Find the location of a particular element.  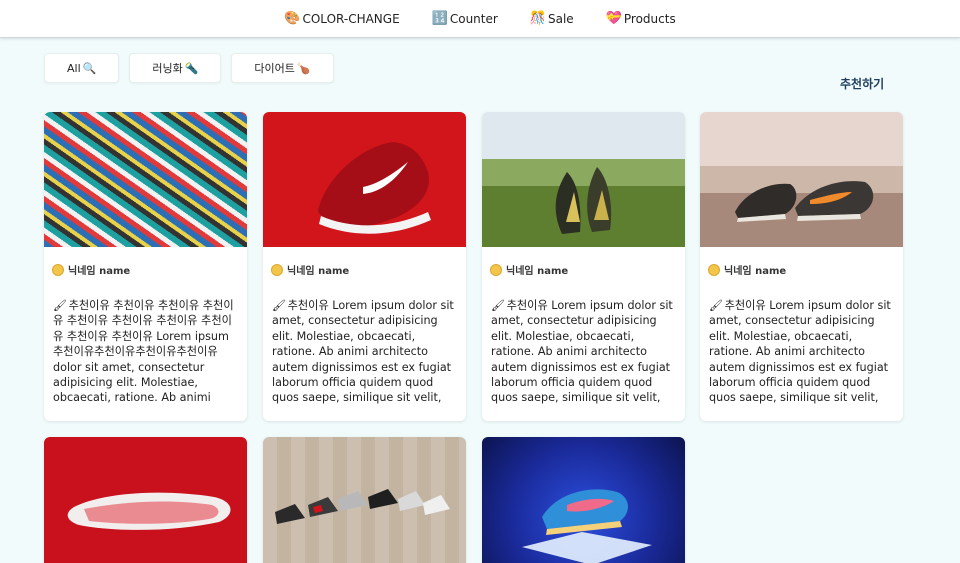

filter-diet-button: 다이어트 🍗 is located at coordinates (282, 68).